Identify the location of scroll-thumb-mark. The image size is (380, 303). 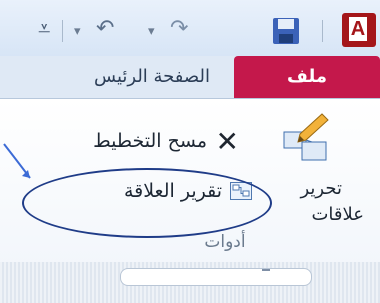
(266, 270).